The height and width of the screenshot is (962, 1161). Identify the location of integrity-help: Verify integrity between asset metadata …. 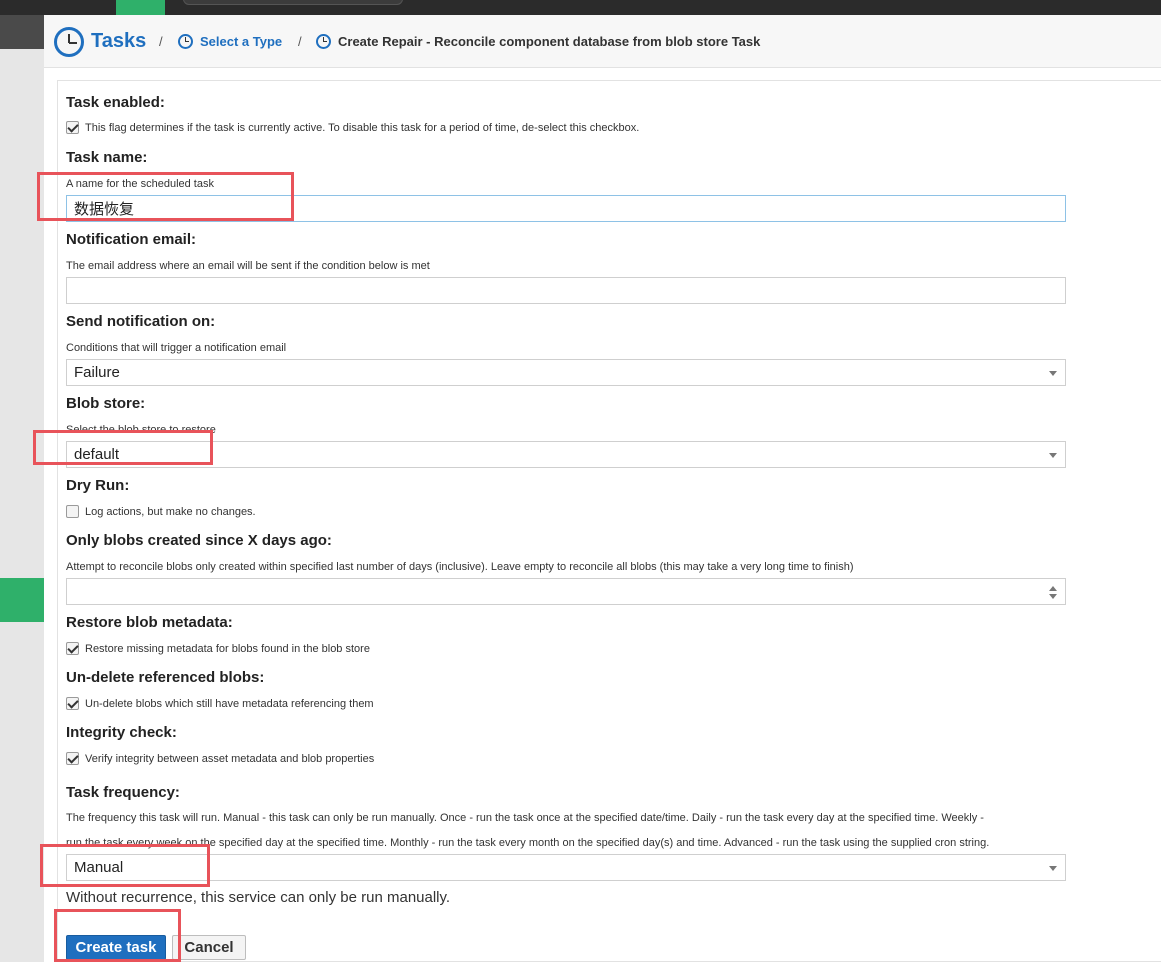
(230, 758).